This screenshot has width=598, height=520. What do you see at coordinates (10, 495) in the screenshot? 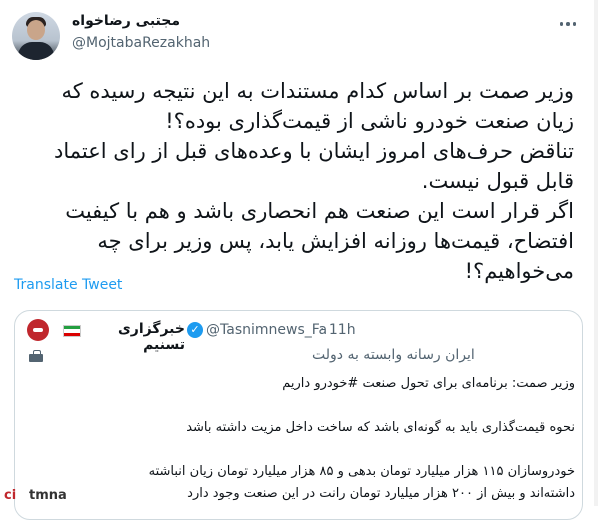
I see `watermark-part1: ci` at bounding box center [10, 495].